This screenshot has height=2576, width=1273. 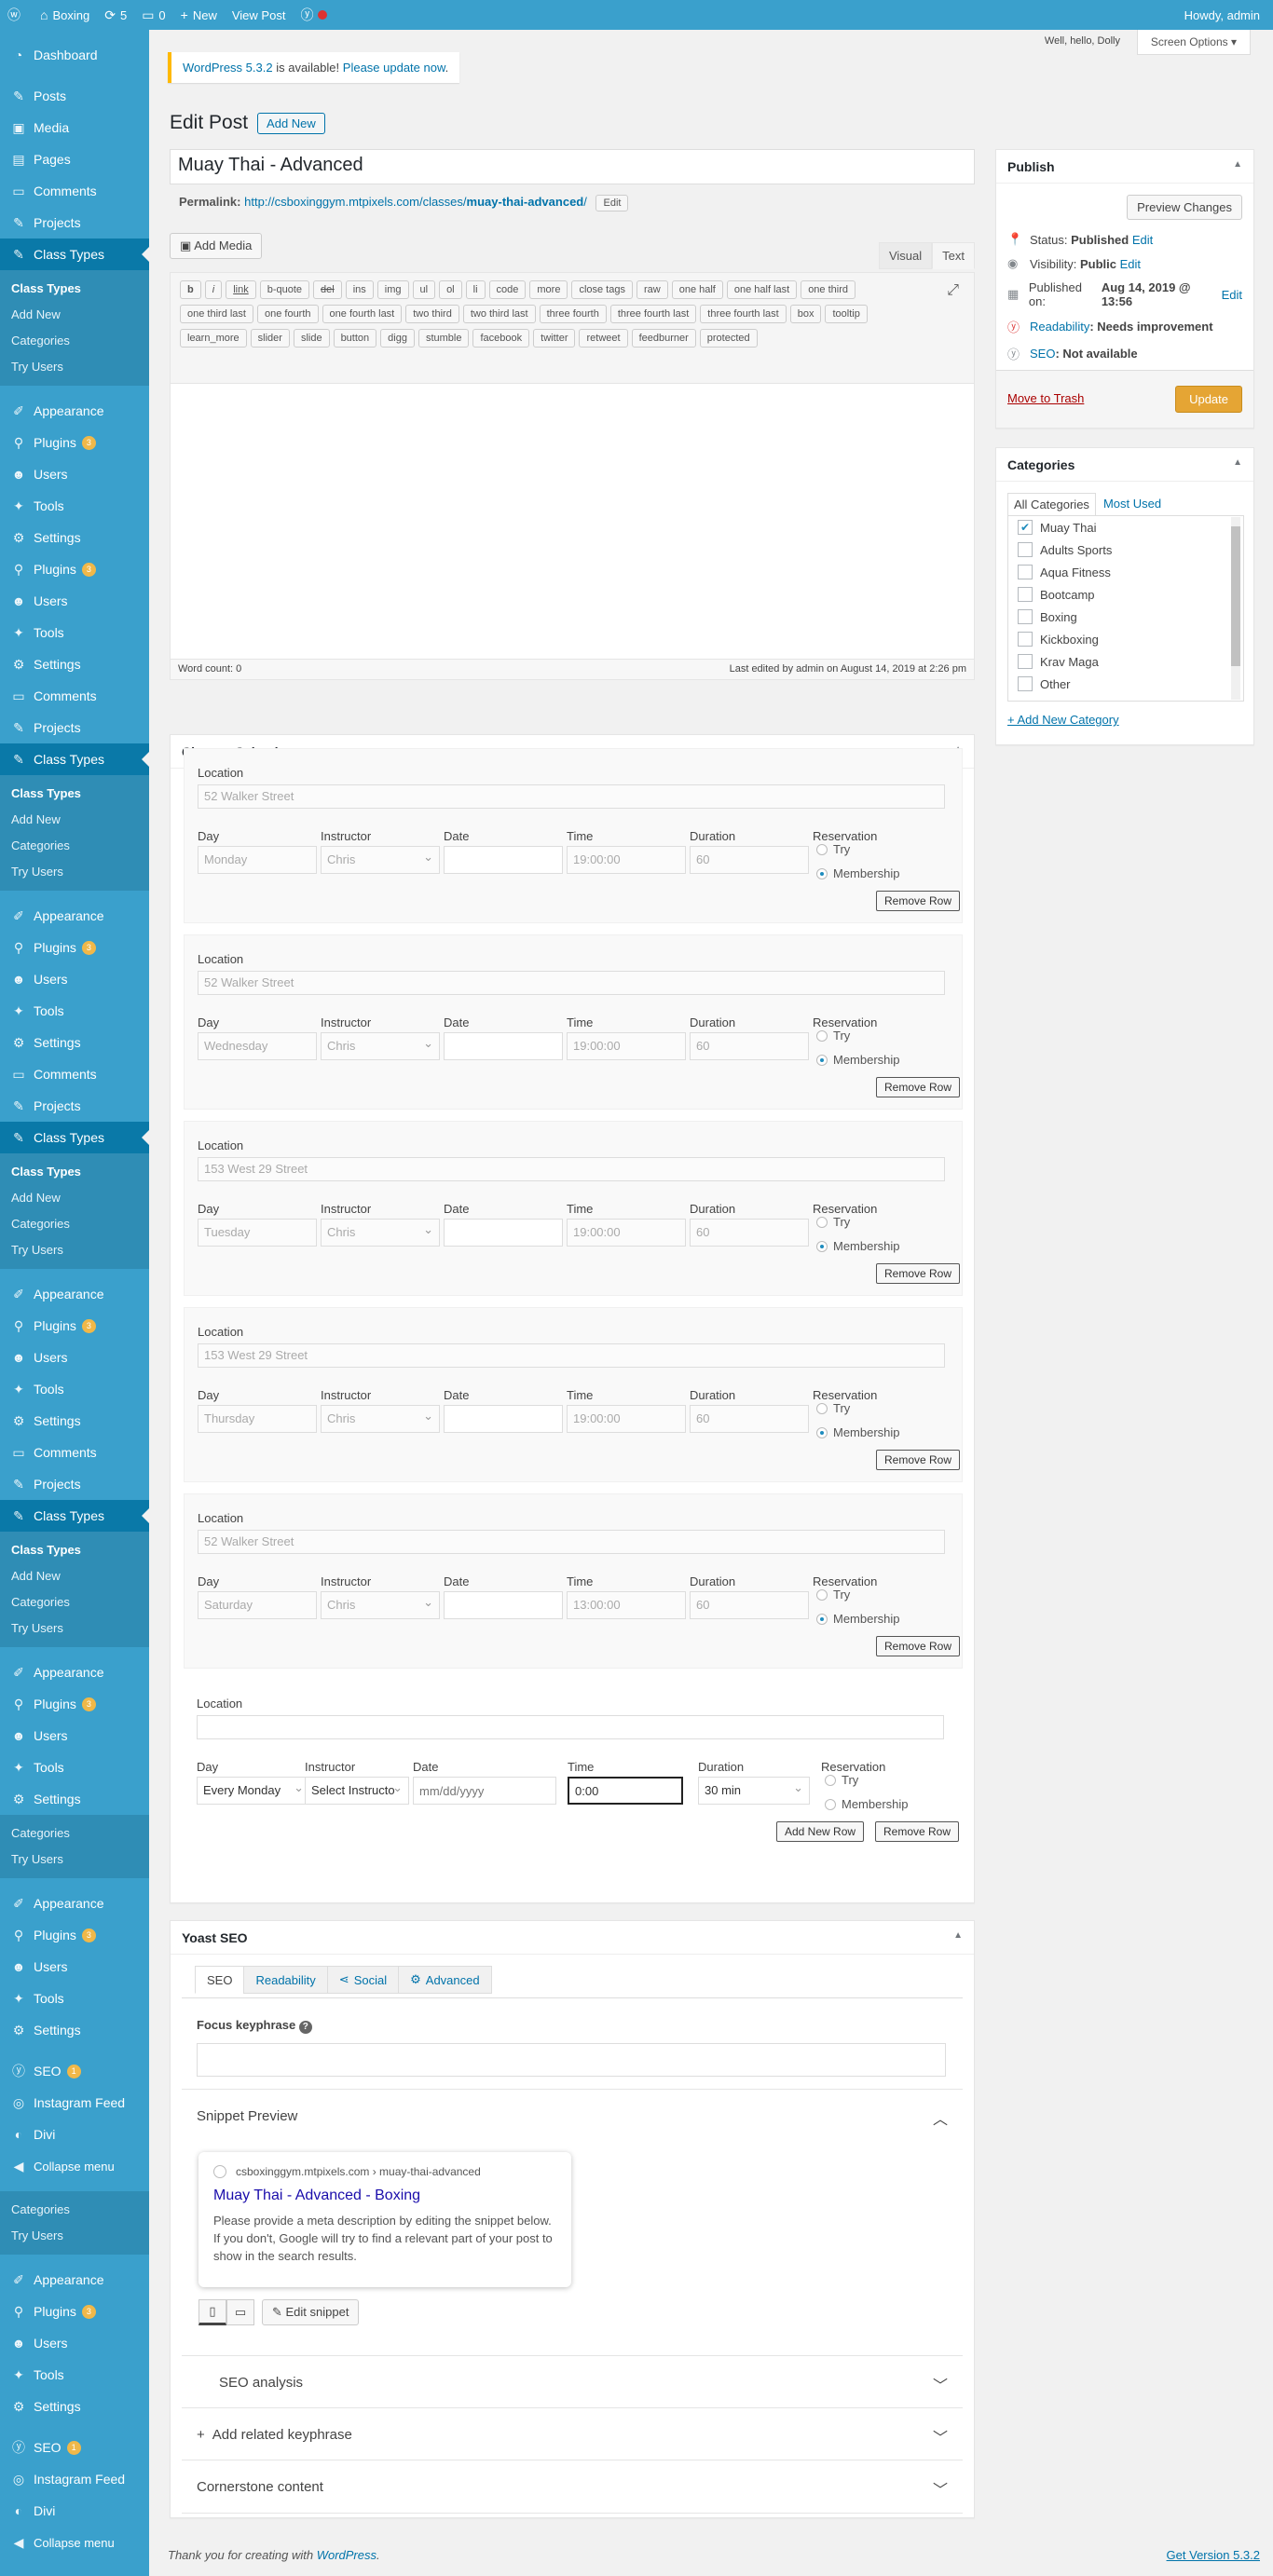 I want to click on desktop-icon: ▭, so click(x=240, y=2312).